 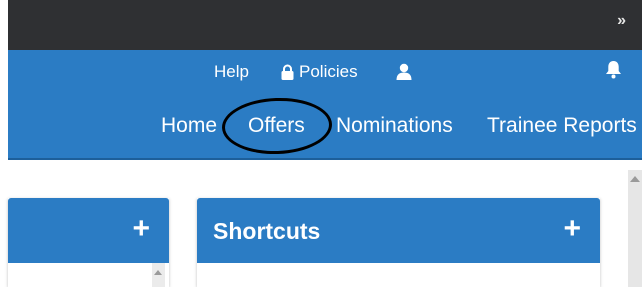 What do you see at coordinates (621, 21) in the screenshot?
I see `double-chevron-right-icon: »` at bounding box center [621, 21].